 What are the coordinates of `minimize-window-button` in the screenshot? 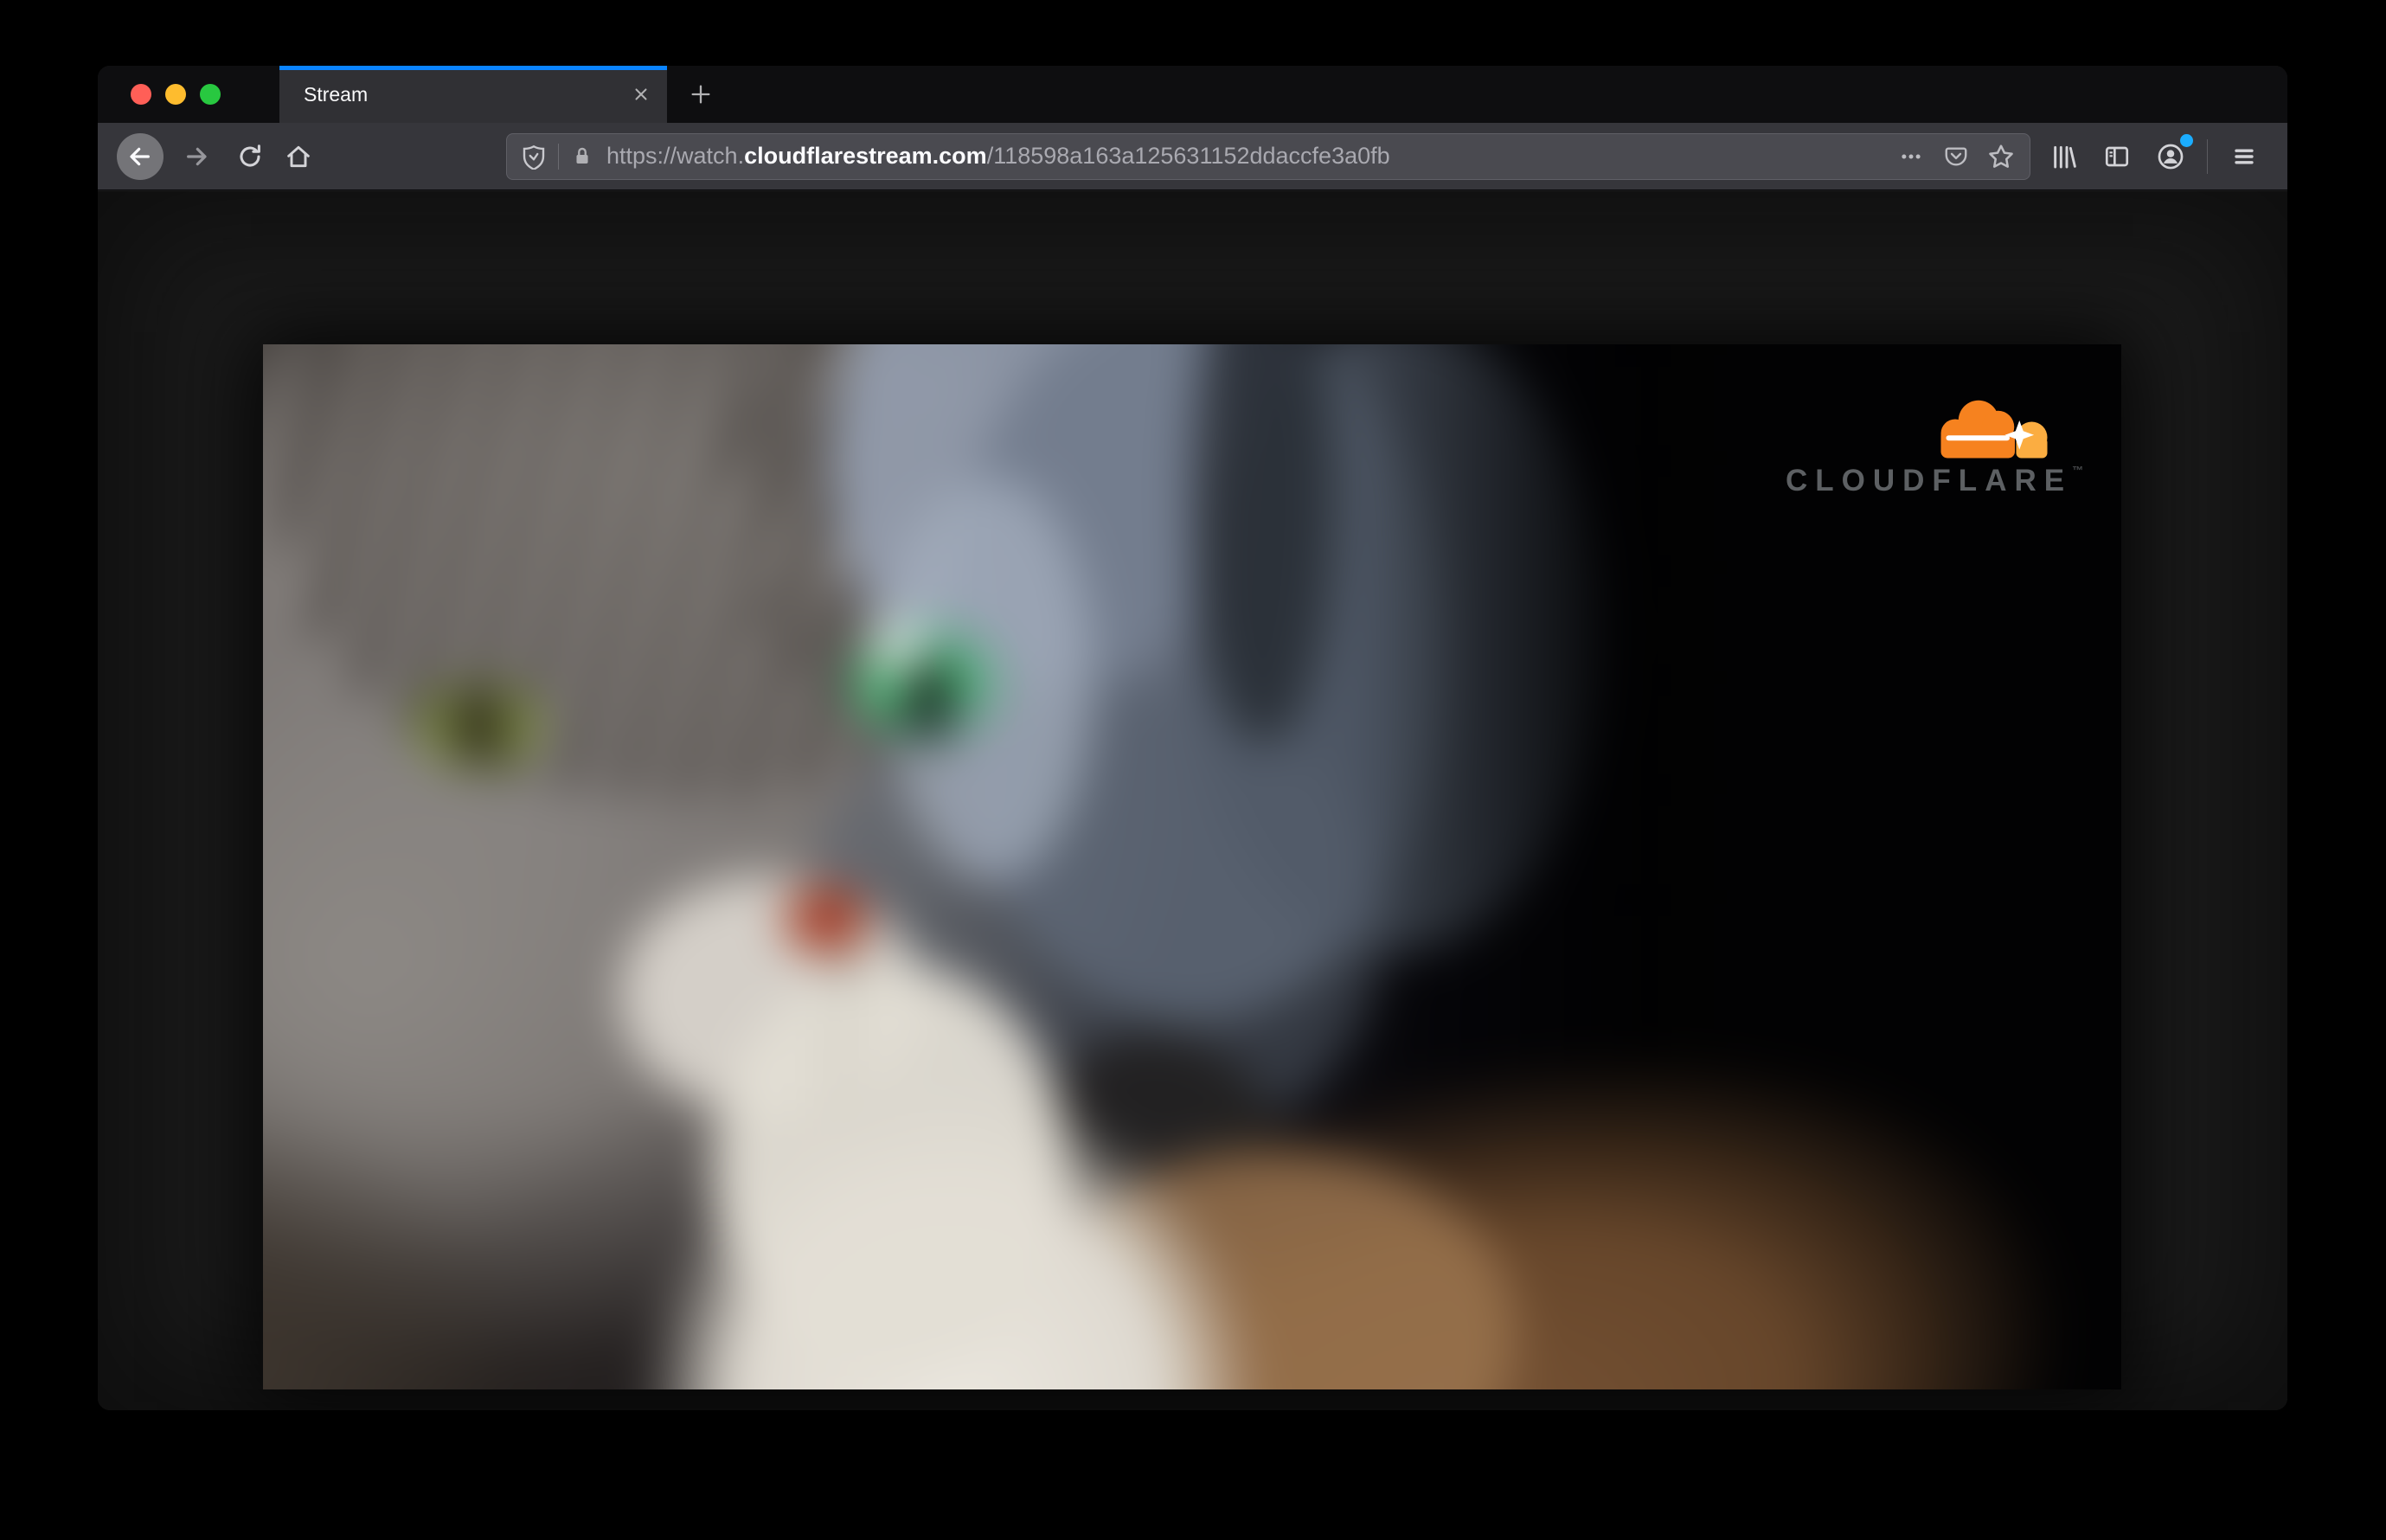 It's located at (175, 94).